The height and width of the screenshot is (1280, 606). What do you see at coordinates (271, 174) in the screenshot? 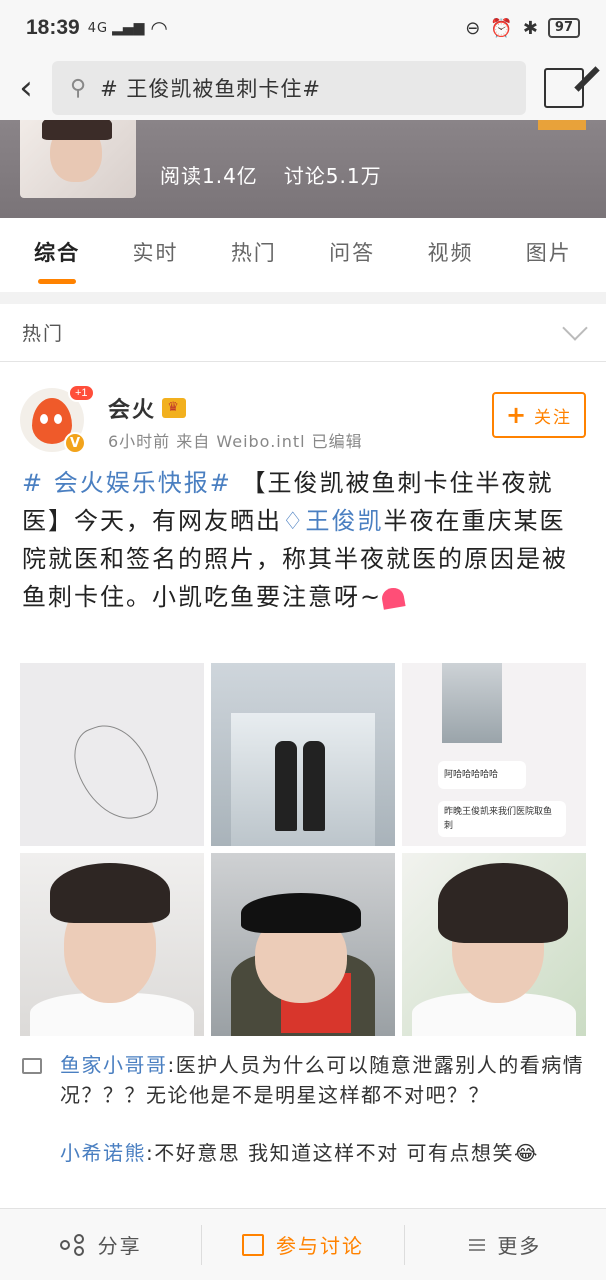
I see `topic-stats: 阅读1.4亿 讨论5.1万` at bounding box center [271, 174].